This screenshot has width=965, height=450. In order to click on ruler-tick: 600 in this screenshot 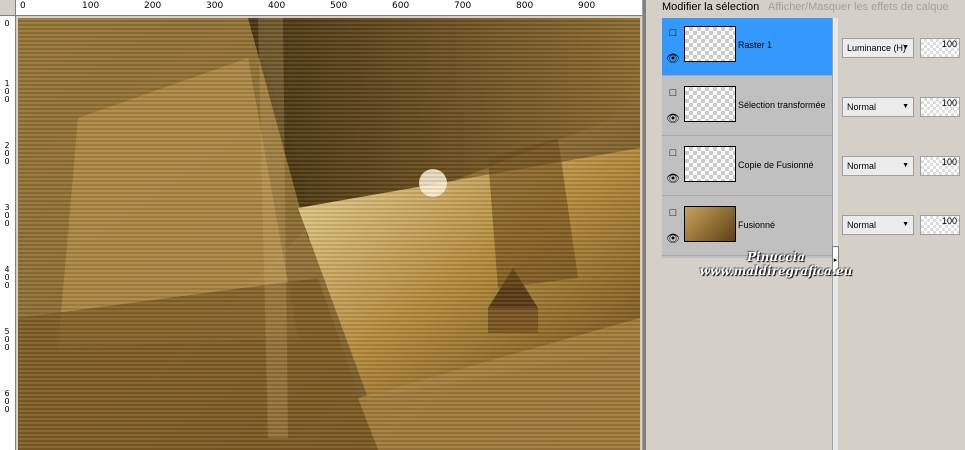, I will do `click(401, 6)`.